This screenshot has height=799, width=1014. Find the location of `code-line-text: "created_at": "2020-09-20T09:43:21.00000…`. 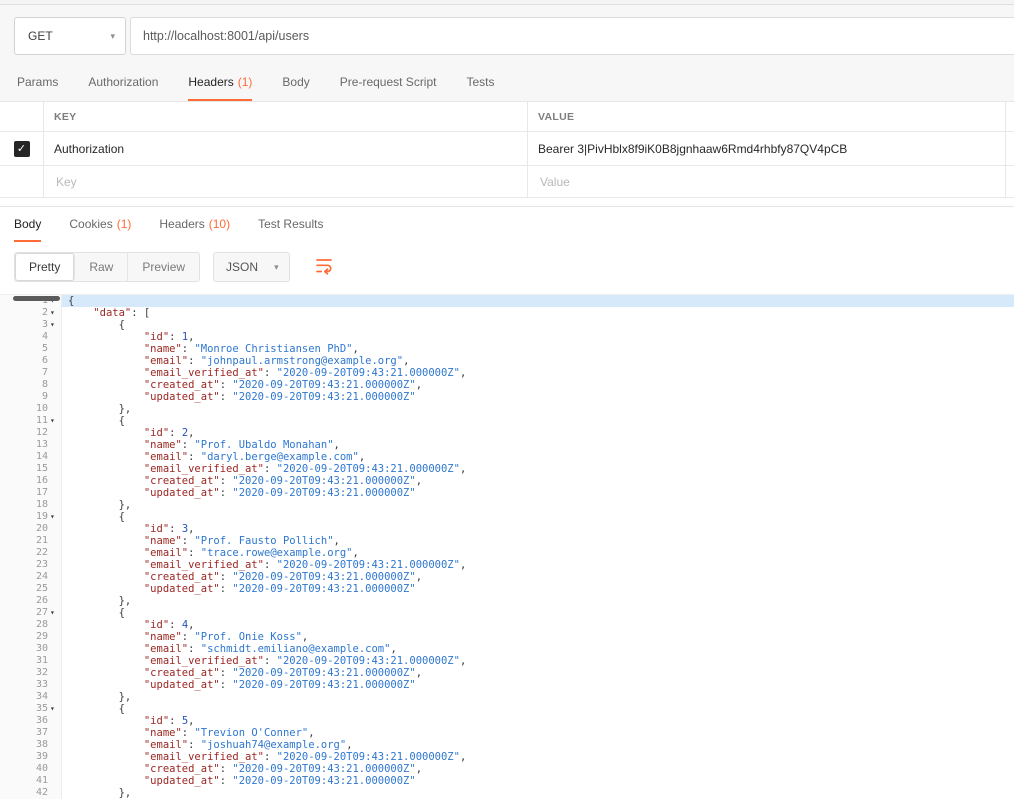

code-line-text: "created_at": "2020-09-20T09:43:21.00000… is located at coordinates (283, 577).